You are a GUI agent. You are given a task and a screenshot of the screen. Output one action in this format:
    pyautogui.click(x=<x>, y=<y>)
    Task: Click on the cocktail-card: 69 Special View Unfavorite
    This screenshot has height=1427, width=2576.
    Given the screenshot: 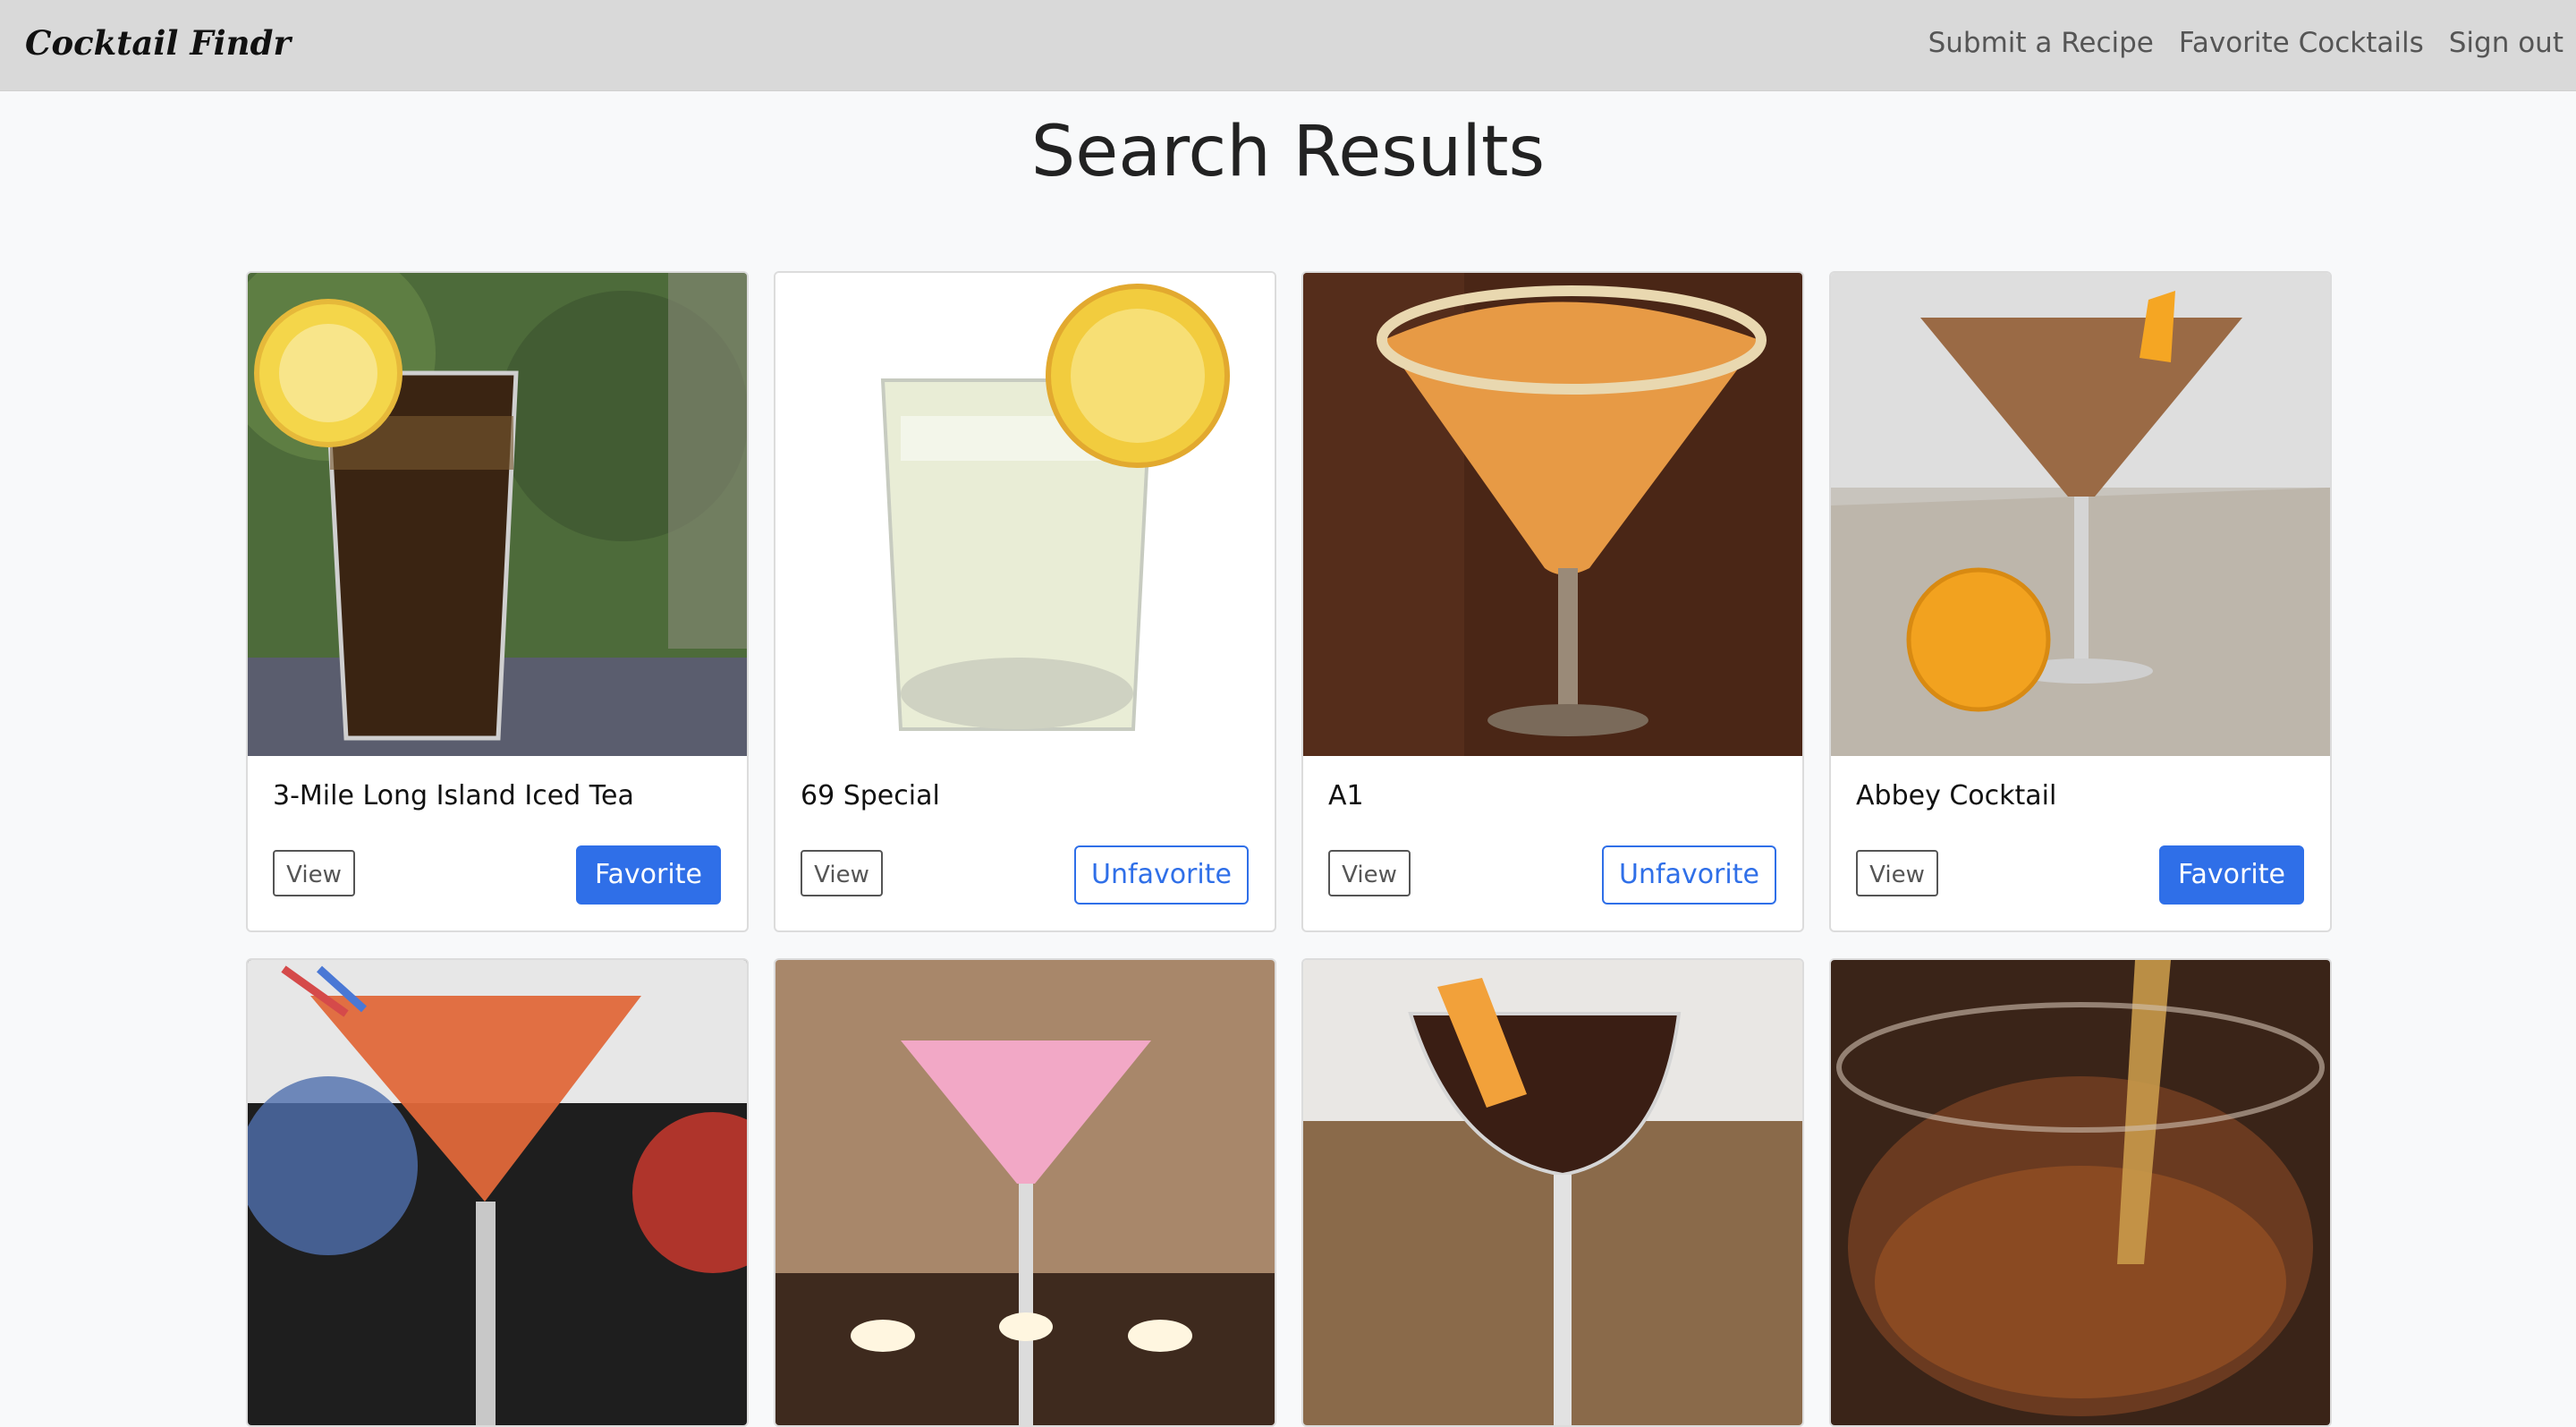 What is the action you would take?
    pyautogui.click(x=1025, y=601)
    